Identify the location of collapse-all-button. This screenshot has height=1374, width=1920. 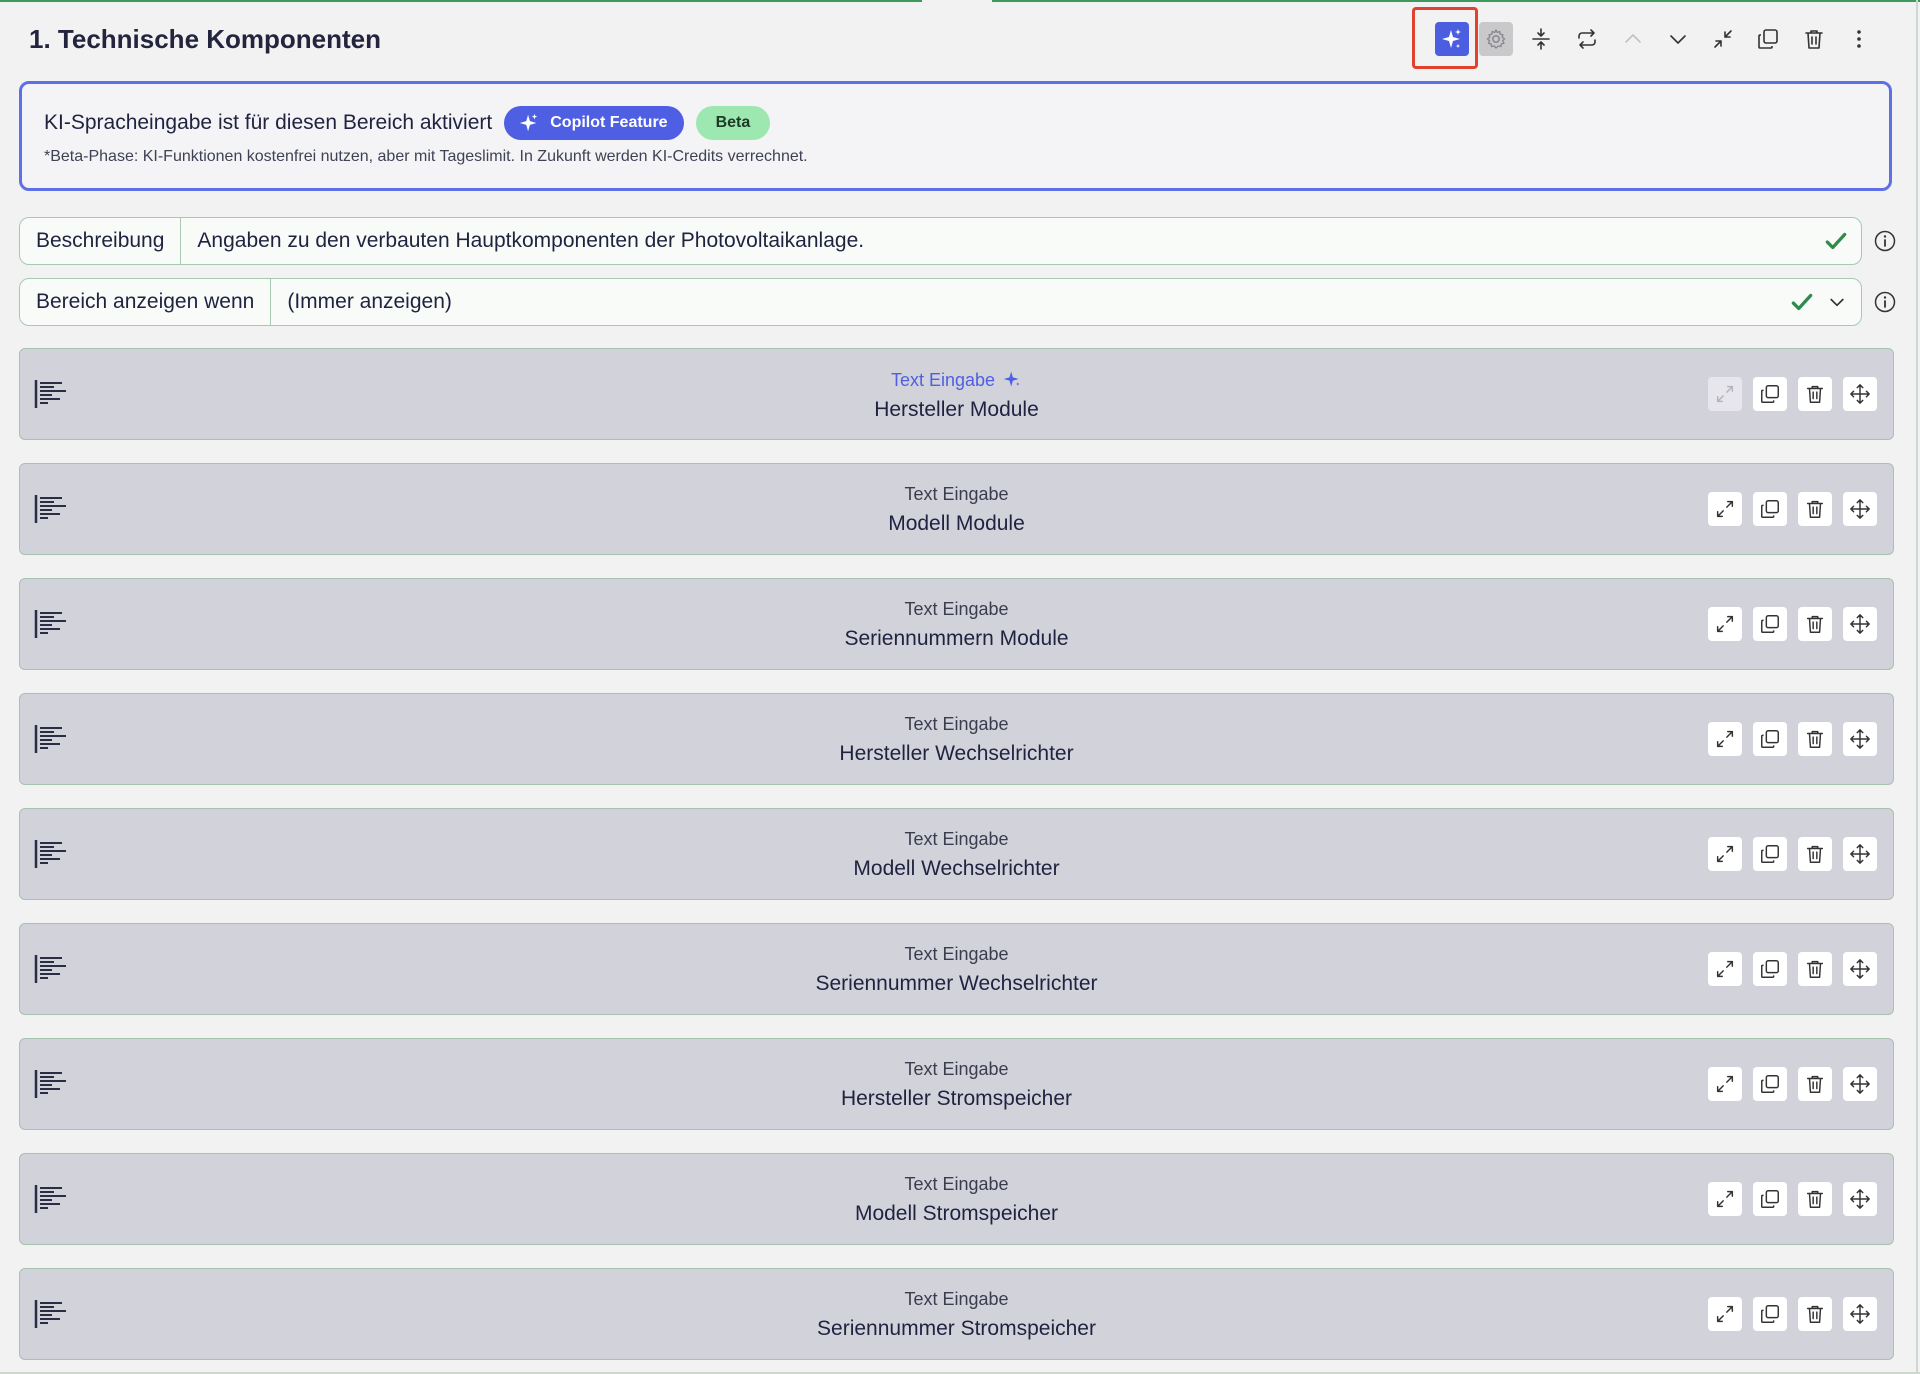
(1541, 39).